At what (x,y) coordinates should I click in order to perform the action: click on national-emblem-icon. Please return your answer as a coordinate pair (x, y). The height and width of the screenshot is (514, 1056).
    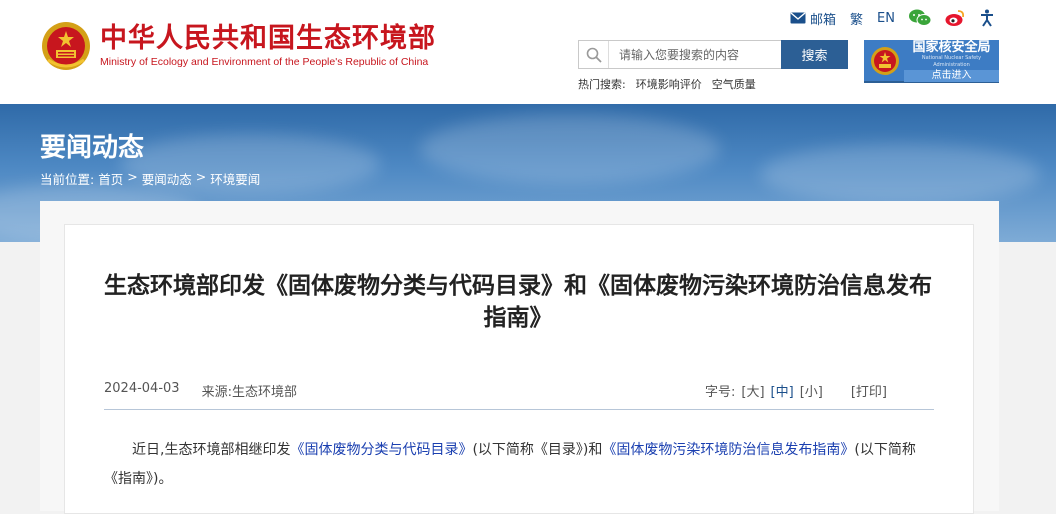
    Looking at the image, I should click on (66, 46).